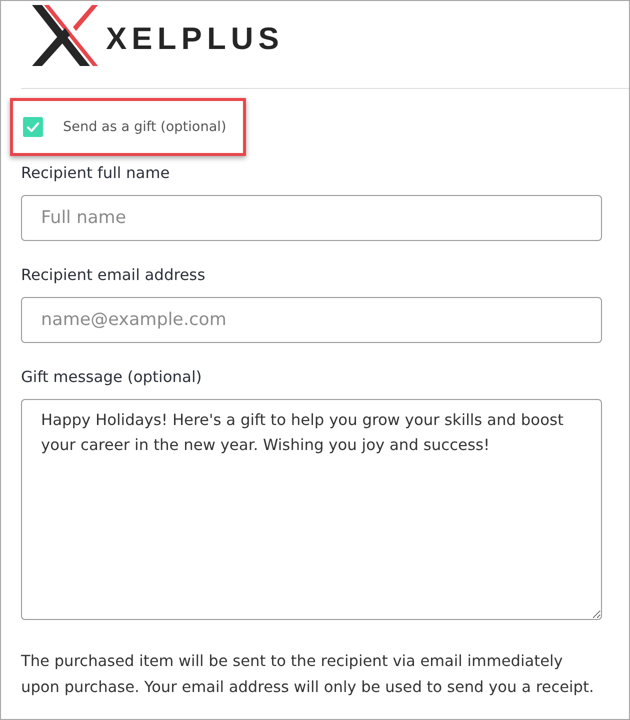  I want to click on logo-text: XELPLUS, so click(195, 38).